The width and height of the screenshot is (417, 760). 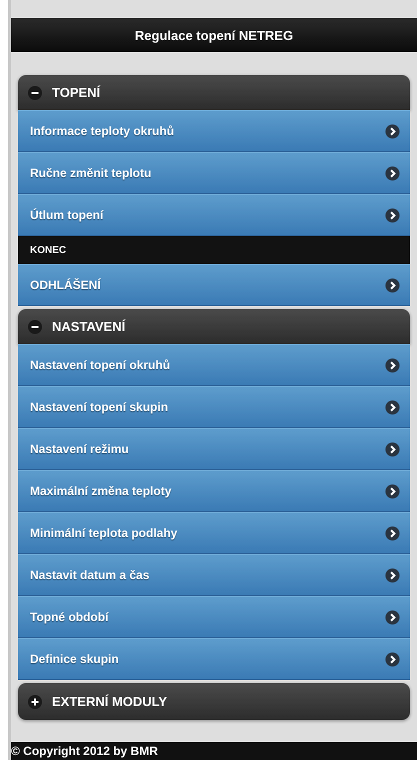 What do you see at coordinates (214, 131) in the screenshot?
I see `menu-item: Informace teploty okruhů` at bounding box center [214, 131].